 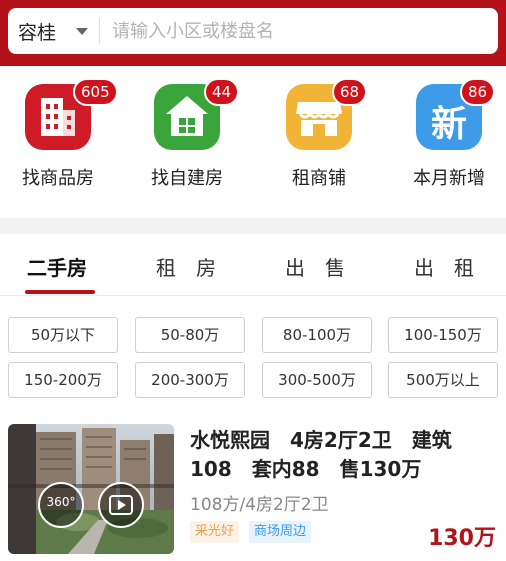 I want to click on price-filter-chip: 500万以上, so click(x=443, y=380).